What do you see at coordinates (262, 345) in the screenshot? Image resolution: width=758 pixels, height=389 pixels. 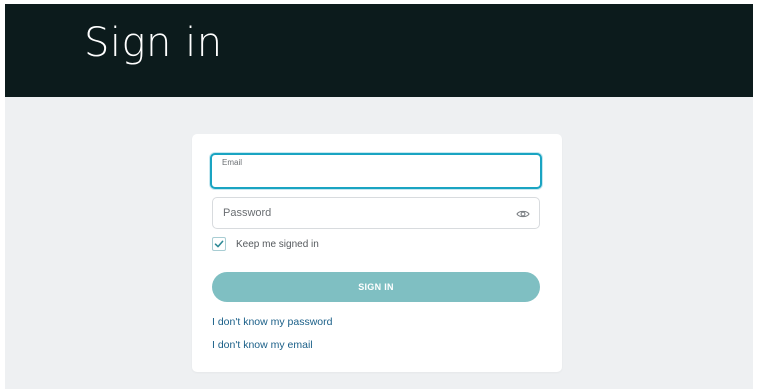 I see `forgot-email-link: I don't know my email` at bounding box center [262, 345].